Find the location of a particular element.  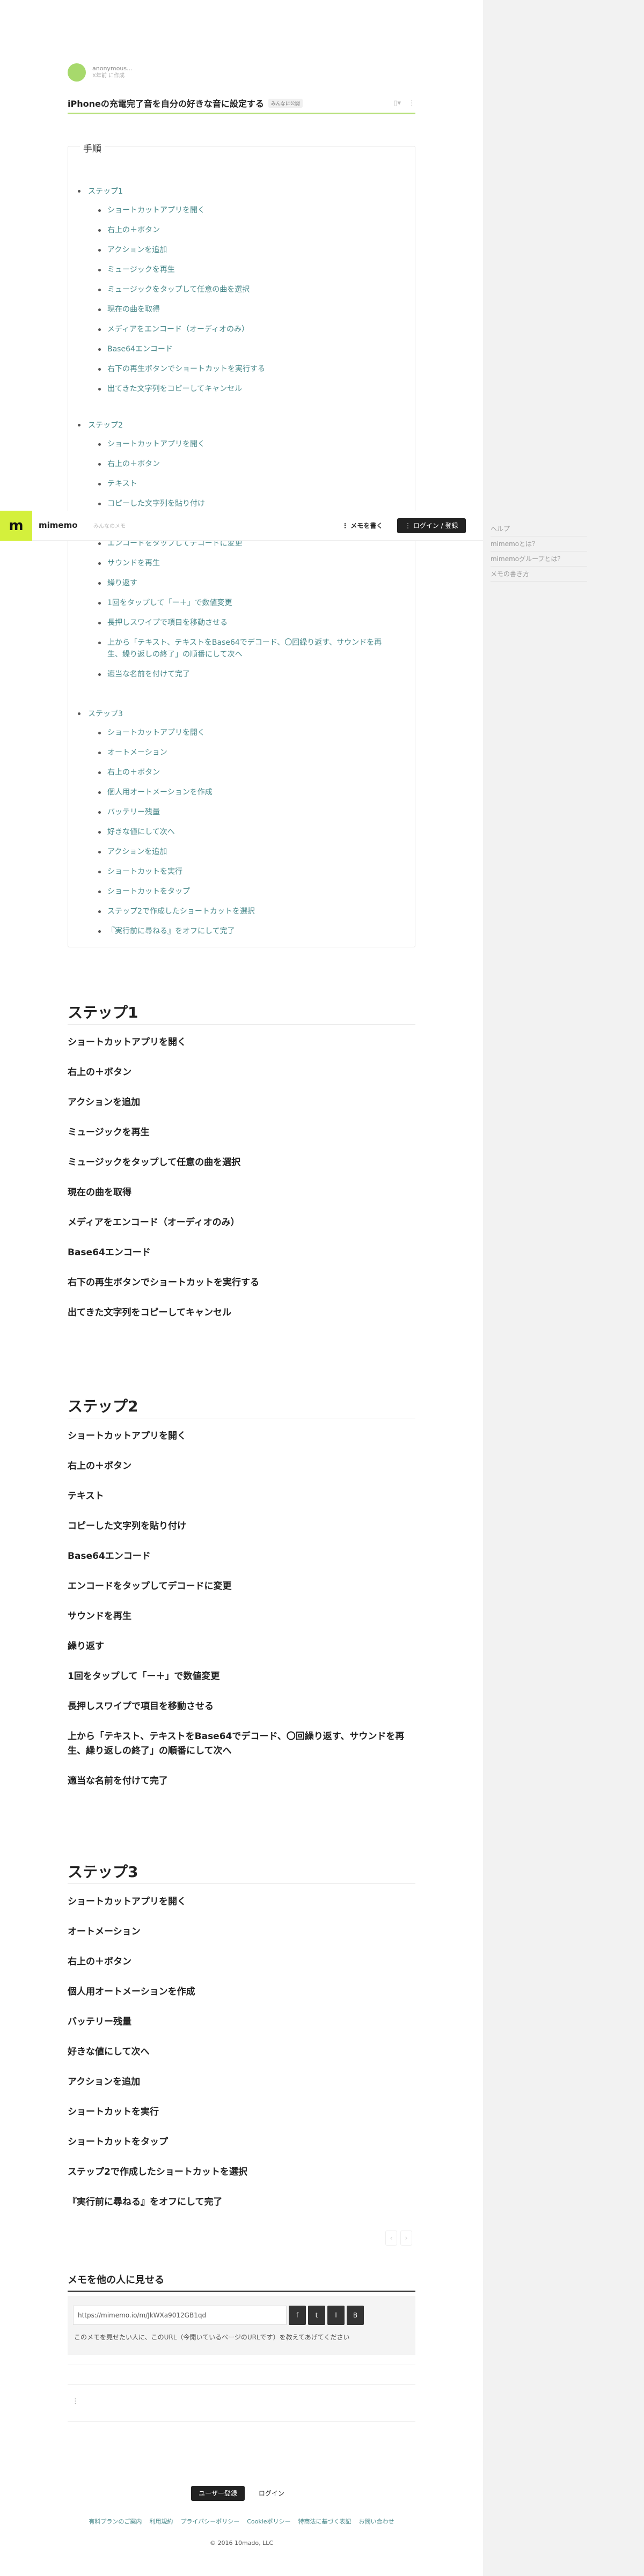

logo: m is located at coordinates (16, 526).